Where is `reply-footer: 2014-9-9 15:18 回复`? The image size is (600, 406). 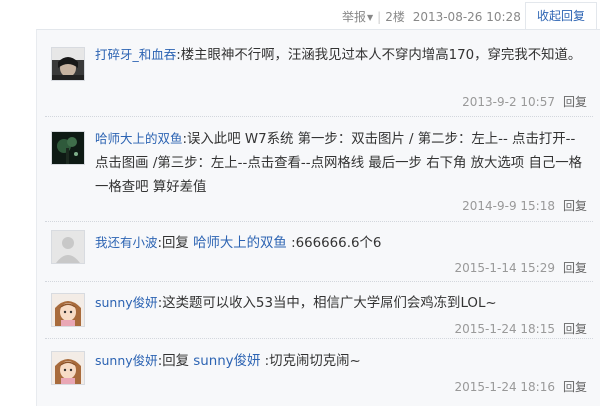 reply-footer: 2014-9-9 15:18 回复 is located at coordinates (524, 205).